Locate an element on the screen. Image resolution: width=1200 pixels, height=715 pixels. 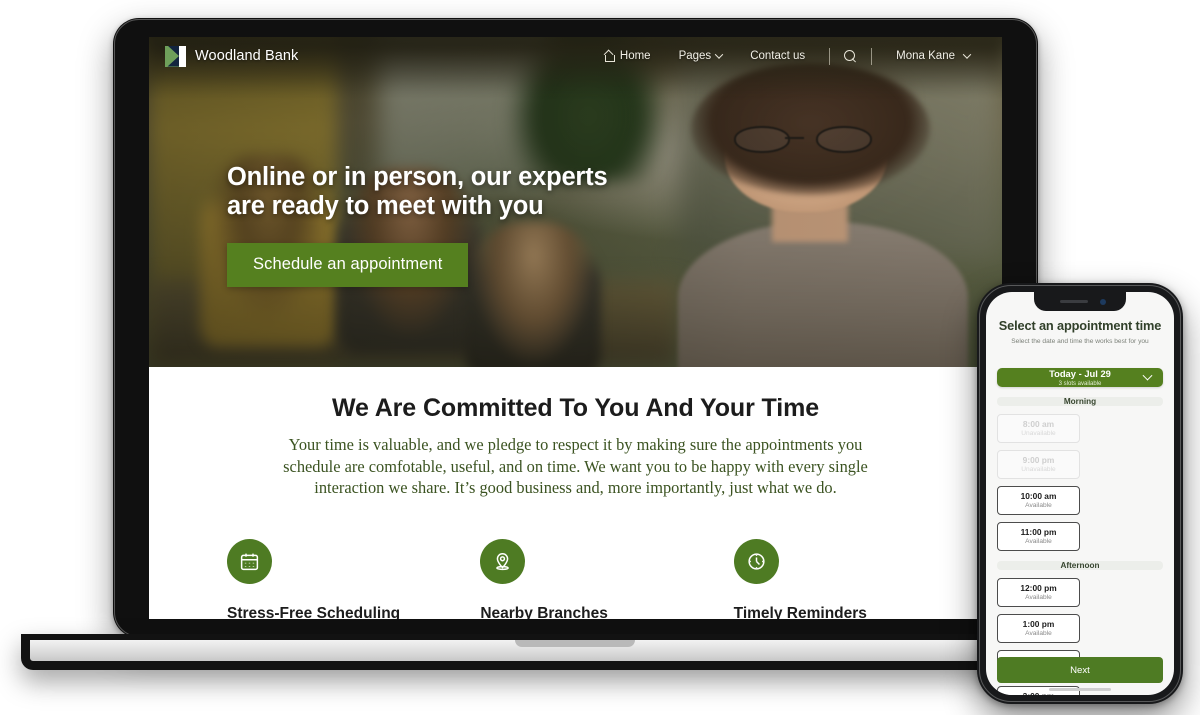
date-selector-sublabel: 3 slots available is located at coordinates (1080, 383).